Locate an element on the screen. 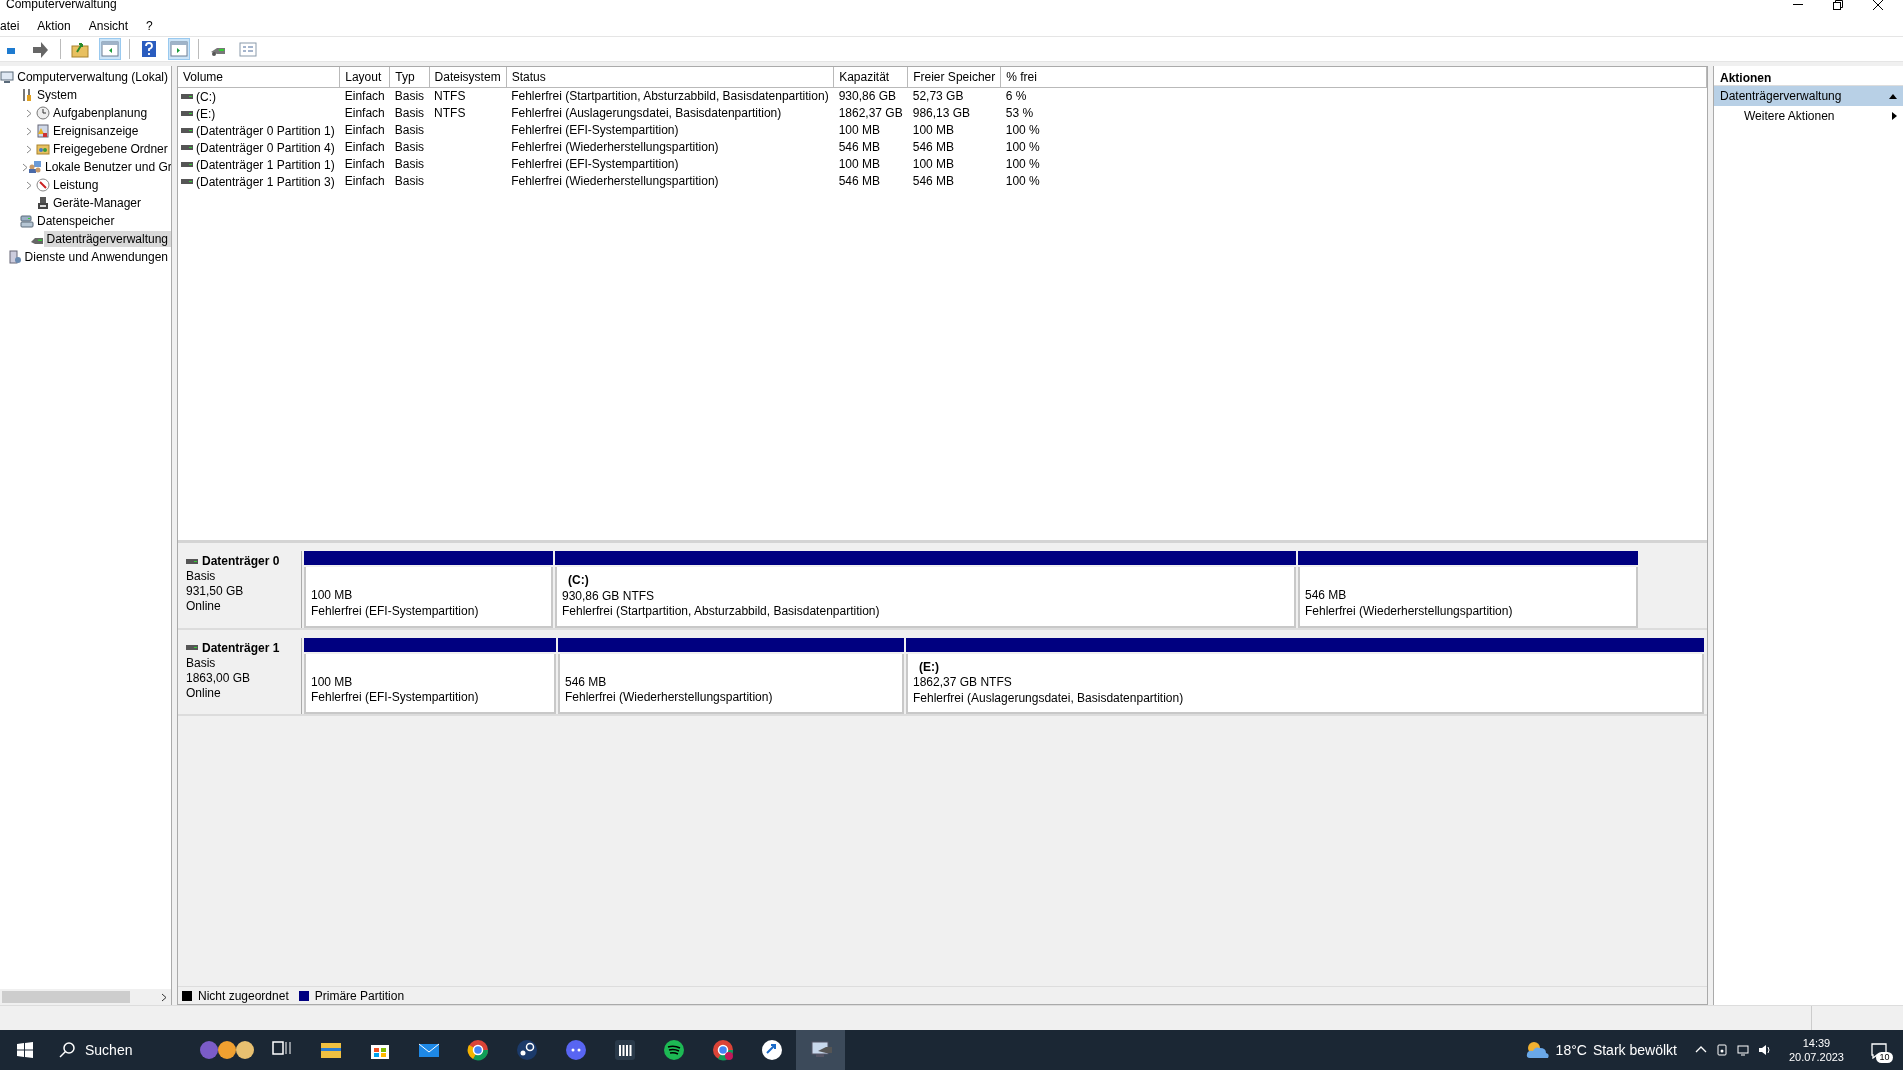 Image resolution: width=1903 pixels, height=1070 pixels. services-icon is located at coordinates (14, 257).